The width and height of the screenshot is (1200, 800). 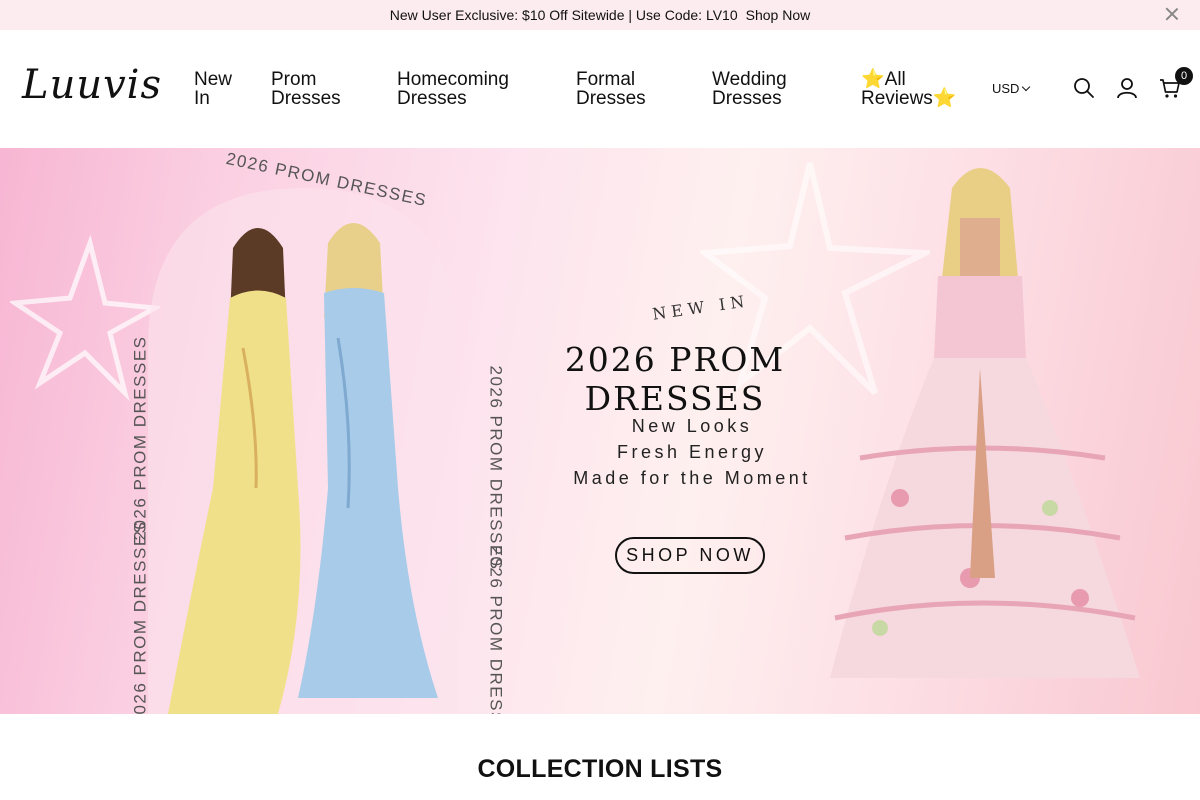 I want to click on nav-label: New, so click(x=213, y=79).